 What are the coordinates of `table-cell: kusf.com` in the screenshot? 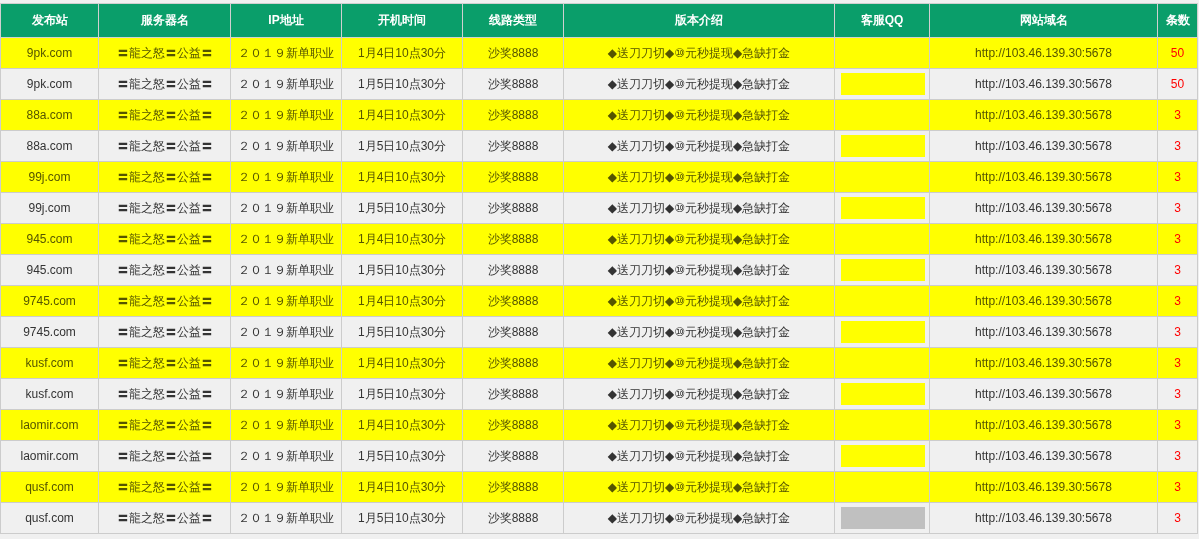 It's located at (49, 394).